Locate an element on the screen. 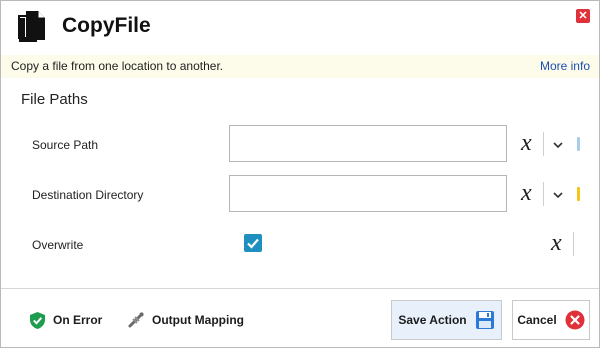 The width and height of the screenshot is (600, 348). footer-divider is located at coordinates (300, 288).